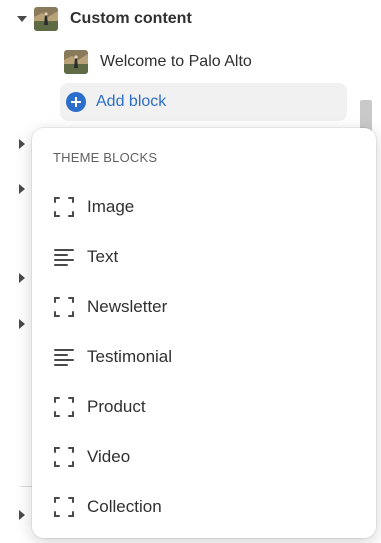 The image size is (381, 543). What do you see at coordinates (204, 457) in the screenshot?
I see `menu-item-video: Video` at bounding box center [204, 457].